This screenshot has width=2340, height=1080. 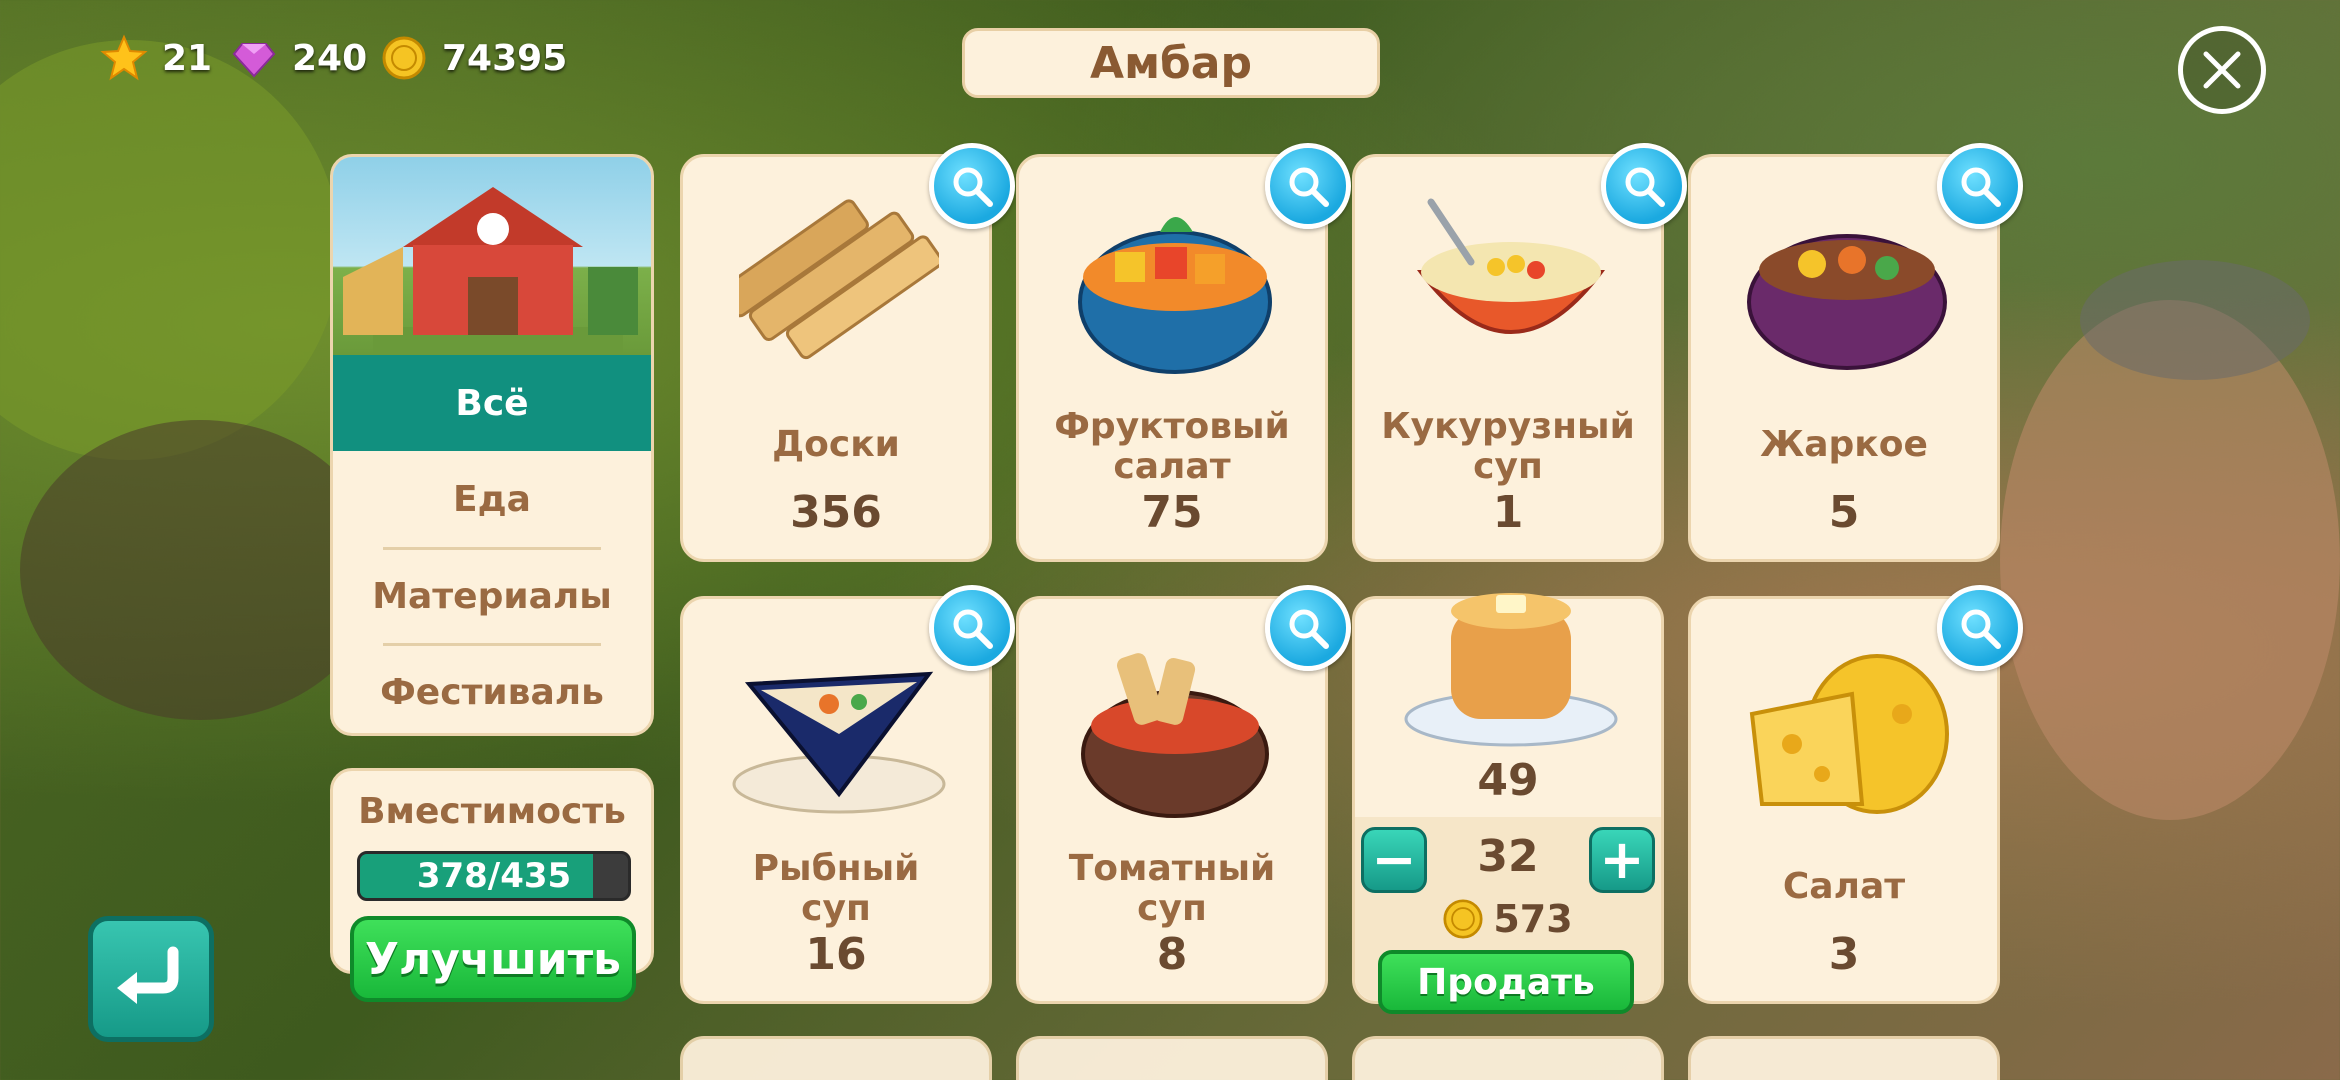 I want to click on item-quantity: 356, so click(x=836, y=512).